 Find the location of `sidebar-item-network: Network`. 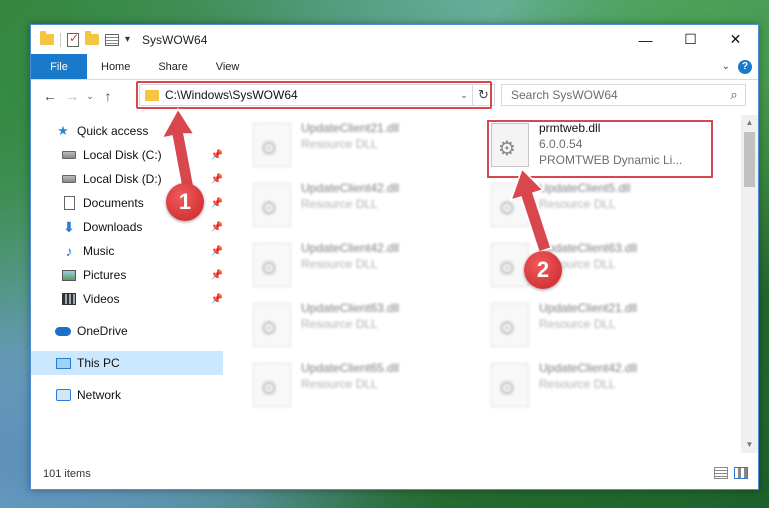

sidebar-item-network: Network is located at coordinates (129, 395).